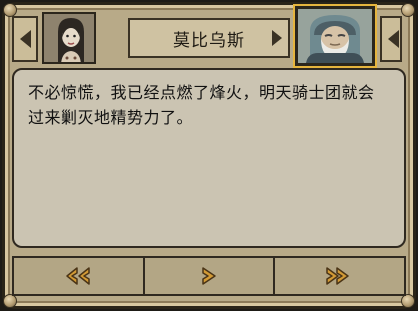 The image size is (418, 311). I want to click on double-left-arrow-icon, so click(78, 276).